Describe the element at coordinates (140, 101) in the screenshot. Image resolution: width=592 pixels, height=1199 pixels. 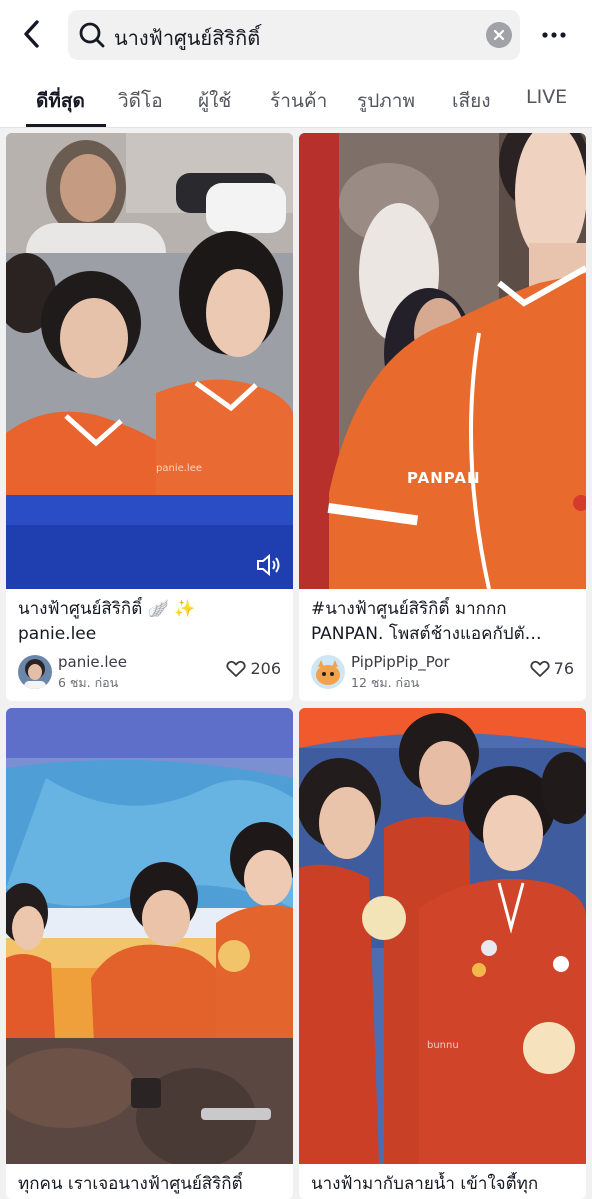
I see `tab-videos: วิดีโอ` at that location.